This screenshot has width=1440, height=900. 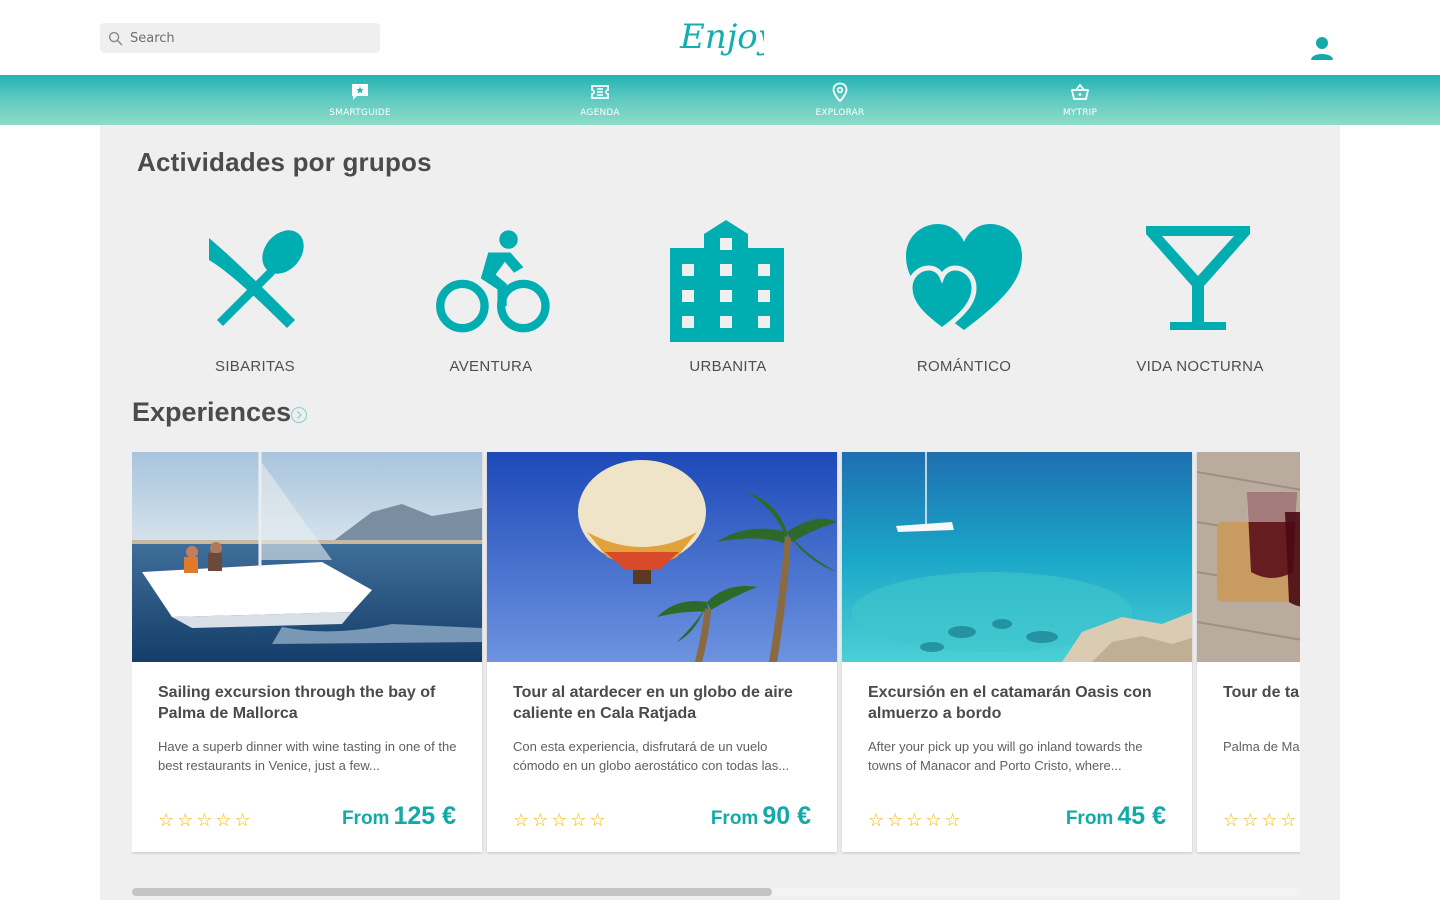 What do you see at coordinates (761, 816) in the screenshot?
I see `card-price: From 90 €` at bounding box center [761, 816].